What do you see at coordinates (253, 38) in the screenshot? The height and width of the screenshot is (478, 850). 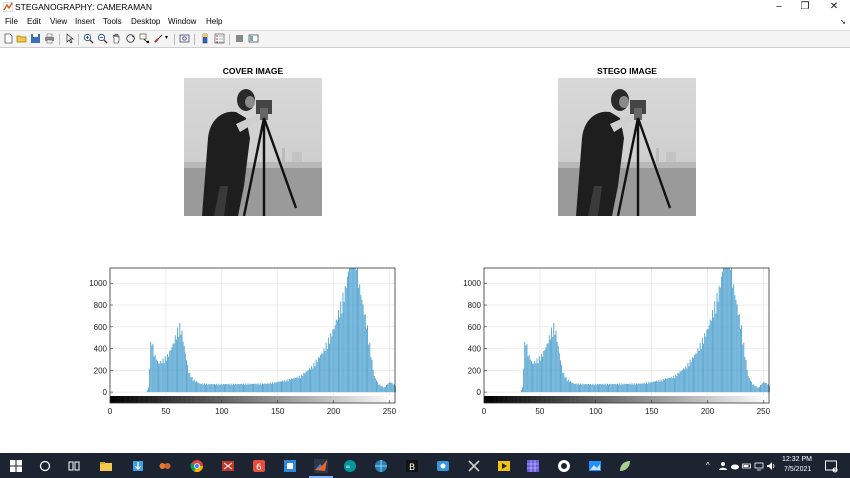 I see `show-plot-tools-icon` at bounding box center [253, 38].